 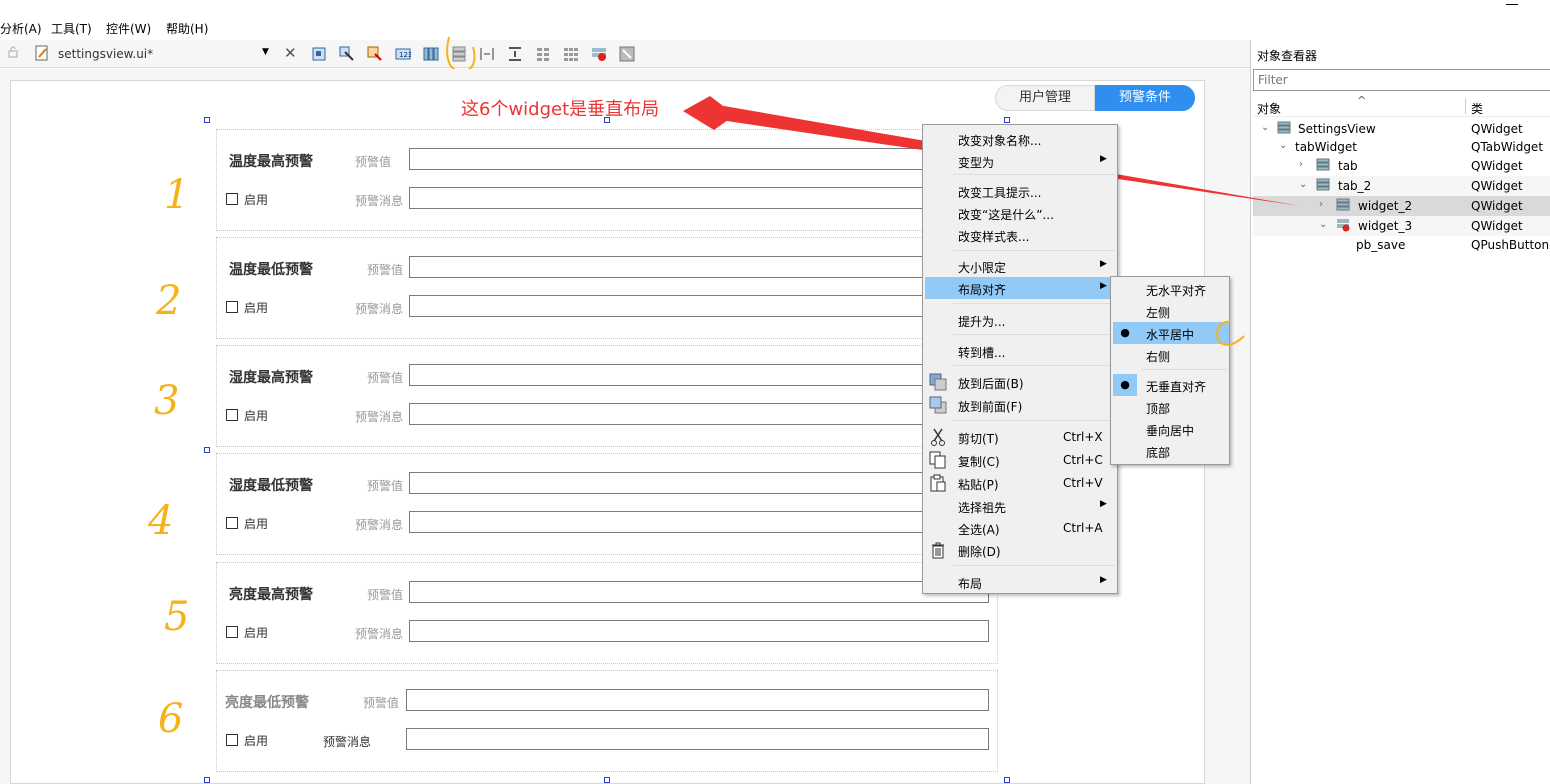 What do you see at coordinates (1145, 98) in the screenshot?
I see `tab-alert-conditions: 预警条件` at bounding box center [1145, 98].